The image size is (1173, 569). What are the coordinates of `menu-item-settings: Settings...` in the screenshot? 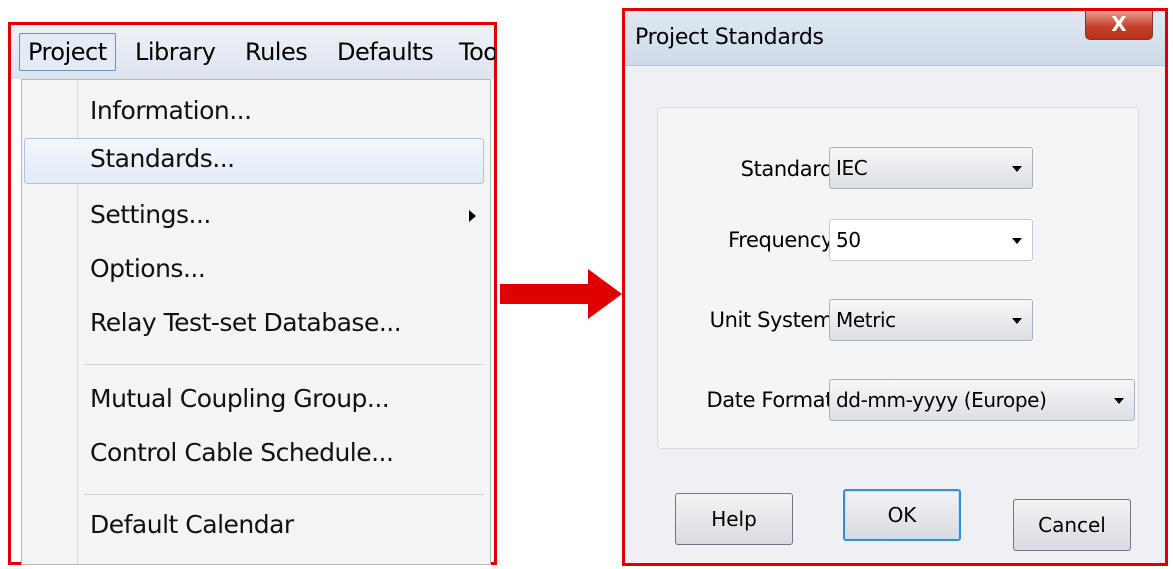 It's located at (256, 215).